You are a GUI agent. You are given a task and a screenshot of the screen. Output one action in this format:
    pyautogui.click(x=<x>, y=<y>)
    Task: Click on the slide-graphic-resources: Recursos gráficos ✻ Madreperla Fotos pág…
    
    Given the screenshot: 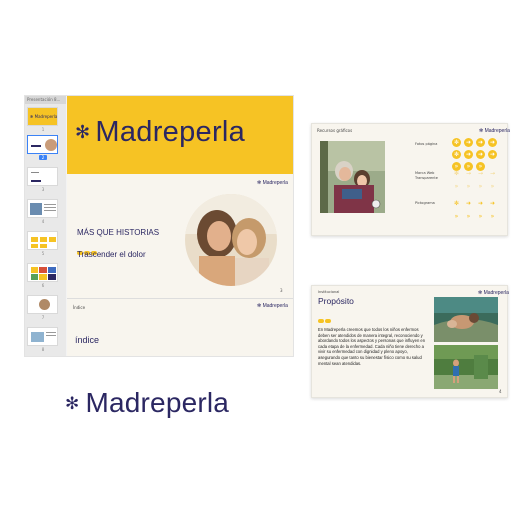 What is the action you would take?
    pyautogui.click(x=410, y=179)
    